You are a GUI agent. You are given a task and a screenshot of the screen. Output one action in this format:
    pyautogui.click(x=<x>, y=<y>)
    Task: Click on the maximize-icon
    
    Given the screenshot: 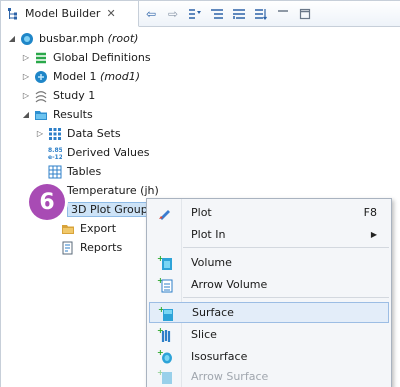 What is the action you would take?
    pyautogui.click(x=305, y=14)
    